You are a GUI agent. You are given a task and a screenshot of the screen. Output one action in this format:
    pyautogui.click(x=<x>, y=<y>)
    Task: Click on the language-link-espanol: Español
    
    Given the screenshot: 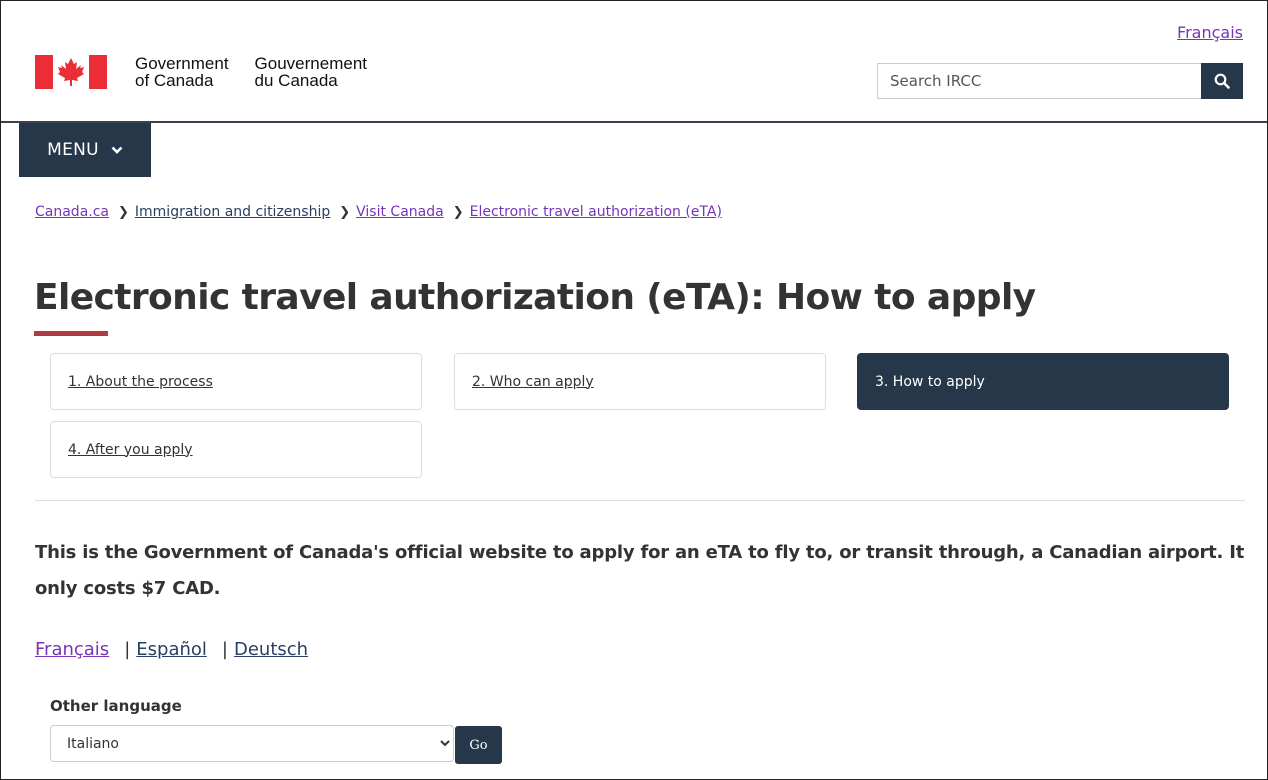 What is the action you would take?
    pyautogui.click(x=171, y=649)
    